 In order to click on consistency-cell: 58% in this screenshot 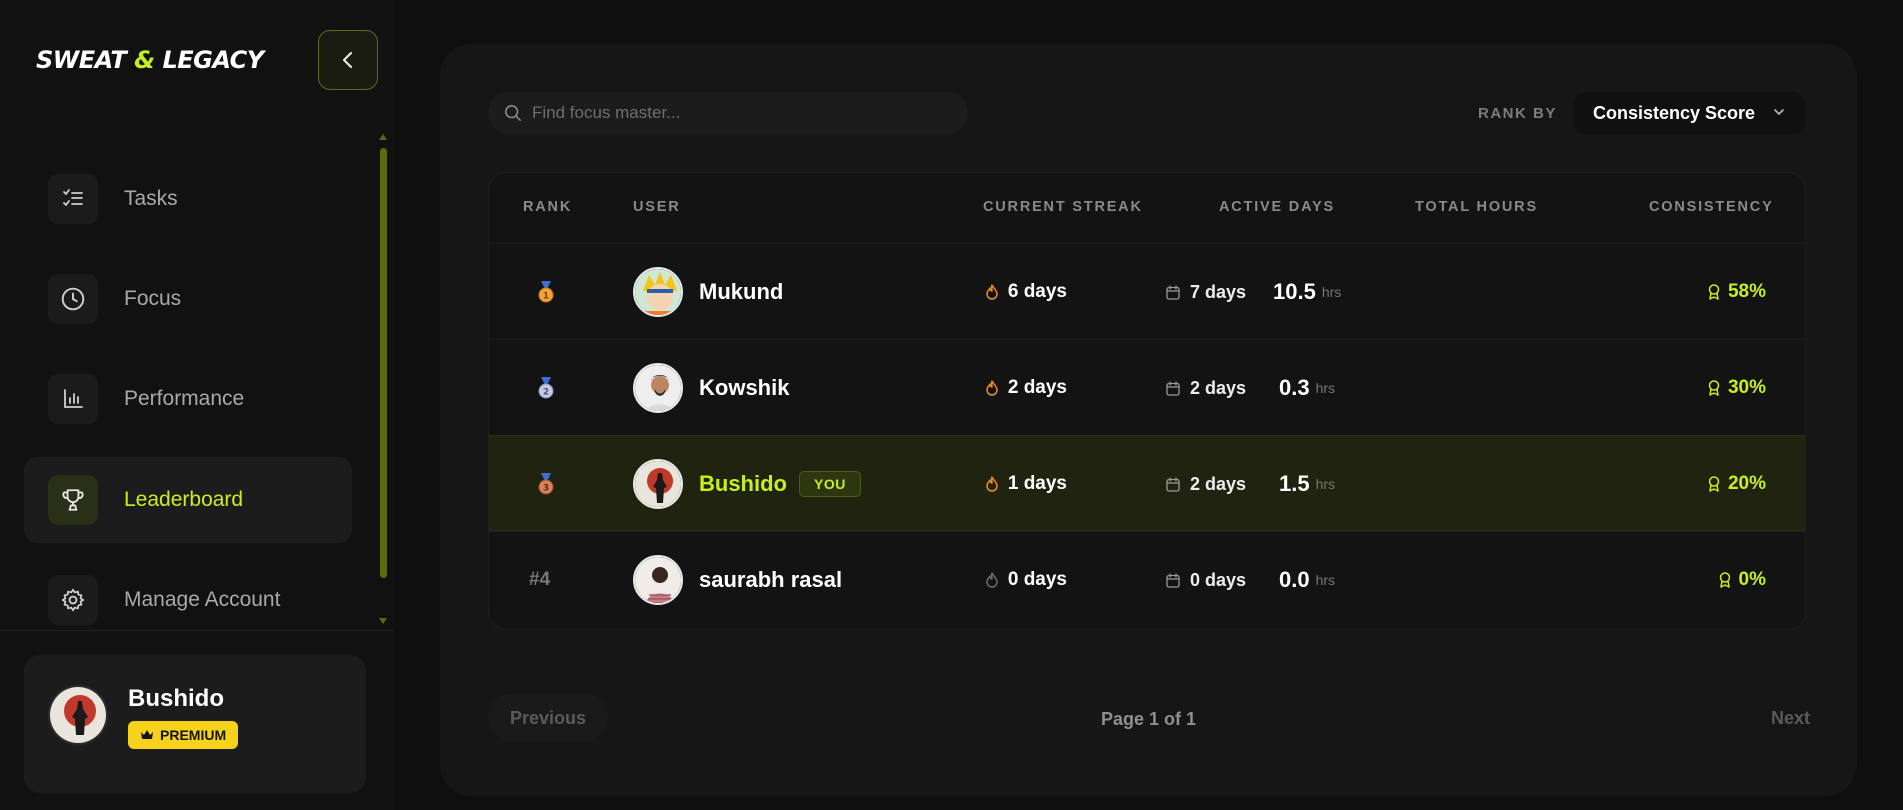, I will do `click(1697, 292)`.